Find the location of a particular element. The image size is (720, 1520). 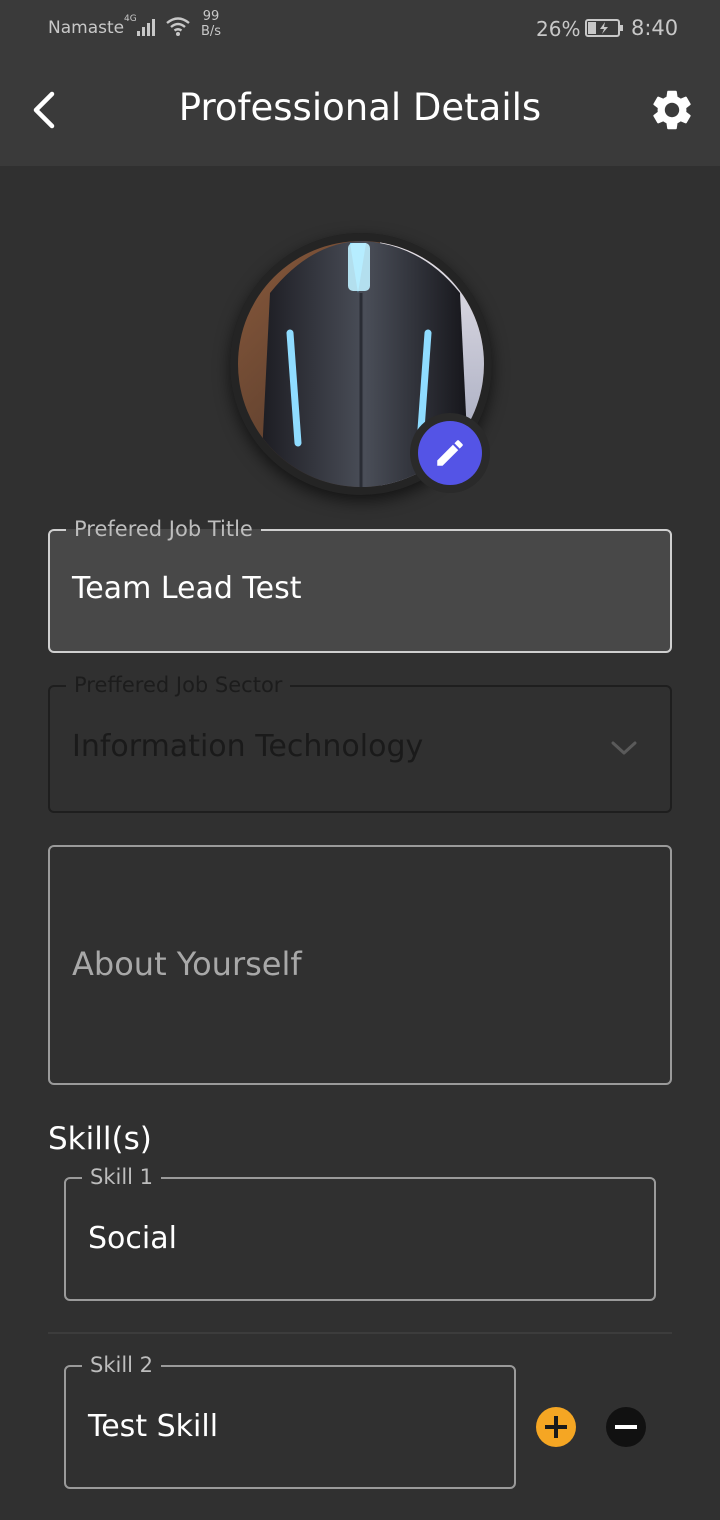

edit-photo-button is located at coordinates (450, 453).